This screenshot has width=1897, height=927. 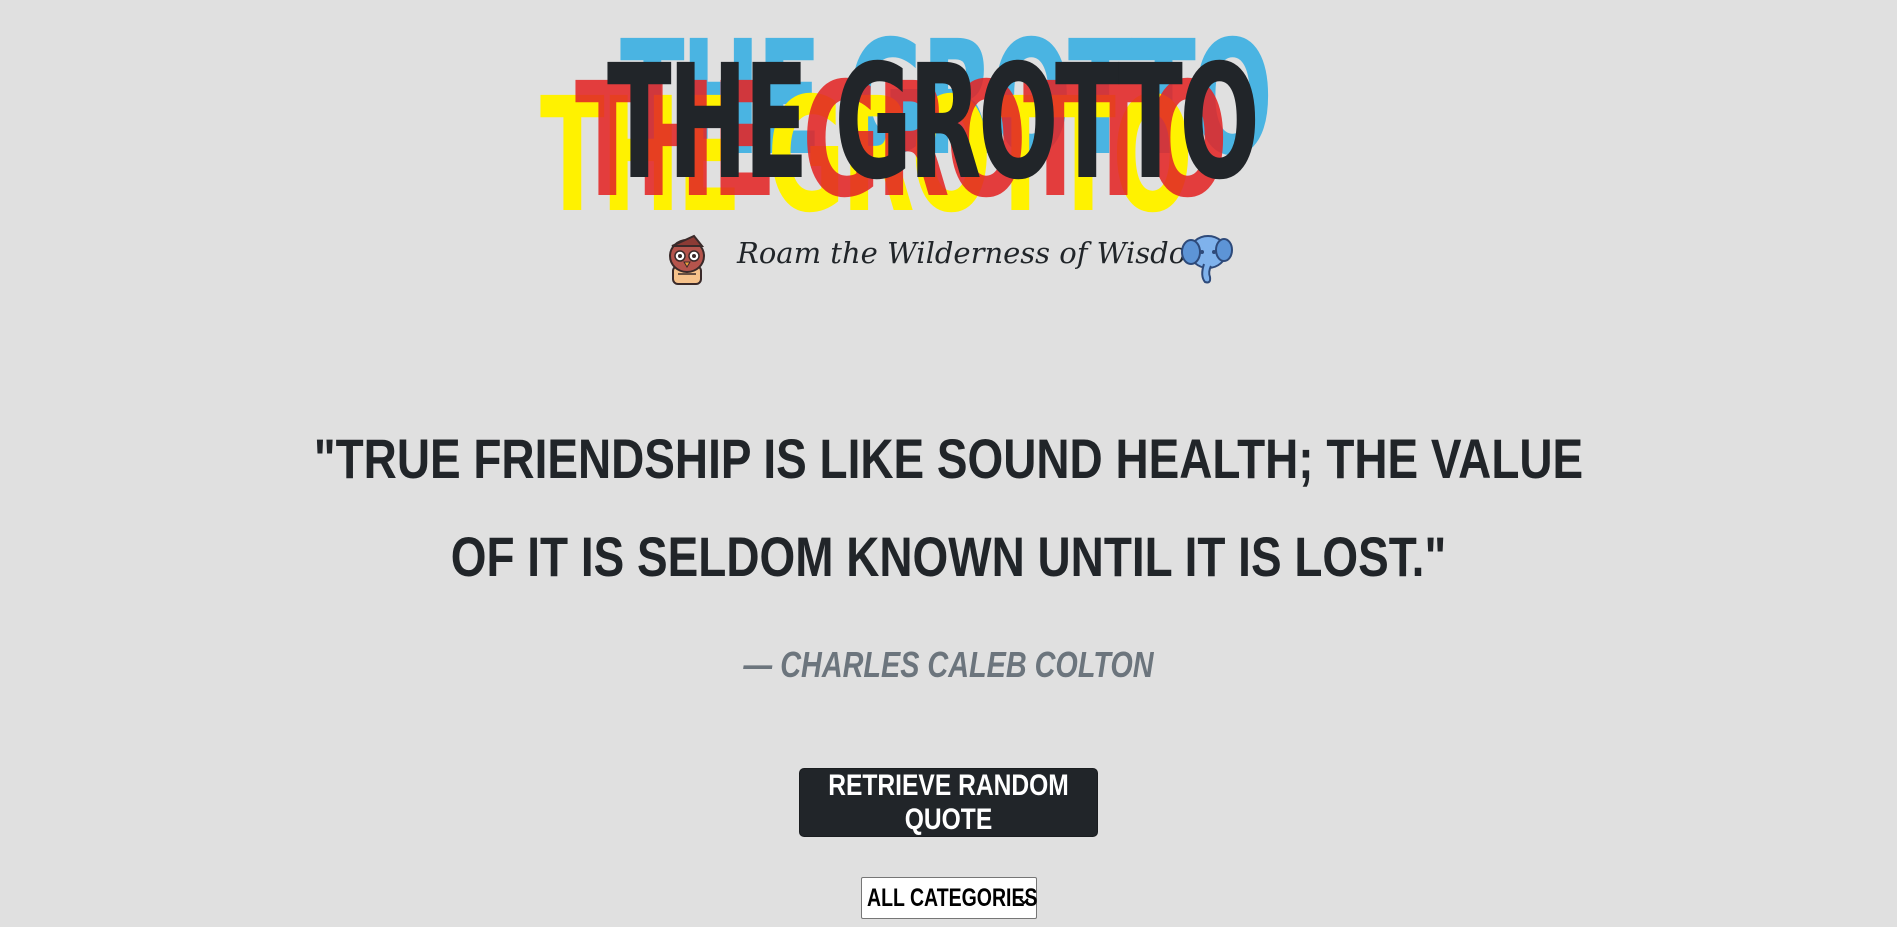 I want to click on chevron-down-icon, so click(x=1024, y=898).